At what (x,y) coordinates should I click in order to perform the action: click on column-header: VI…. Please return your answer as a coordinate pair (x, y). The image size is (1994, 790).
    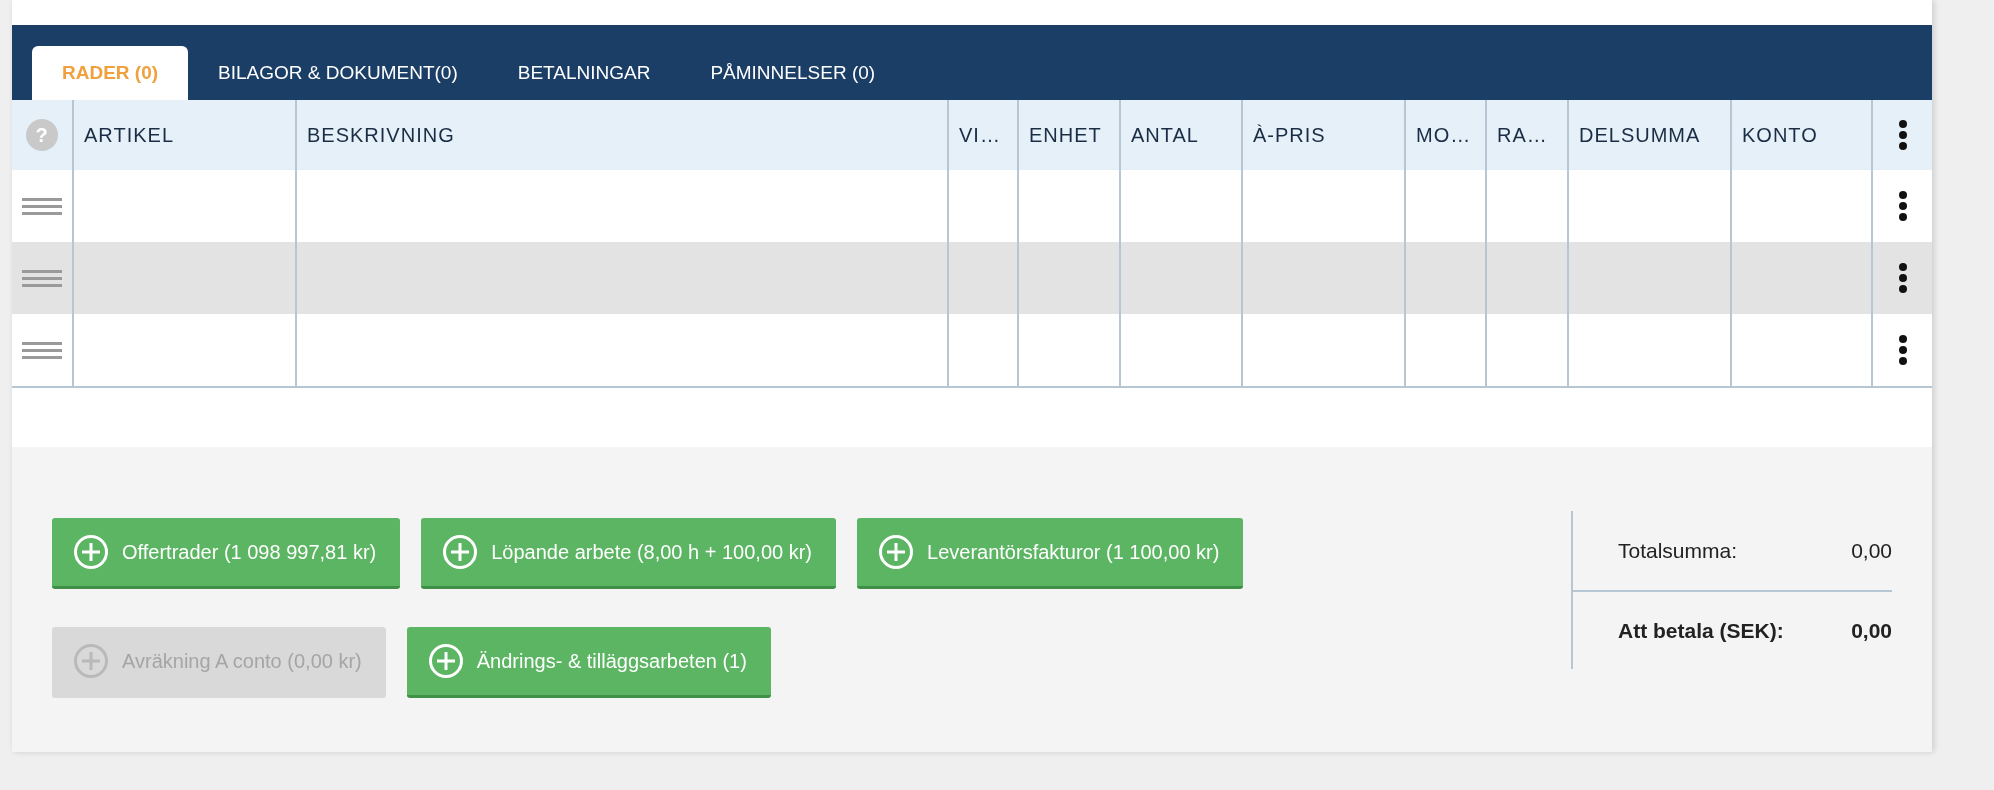
    Looking at the image, I should click on (980, 135).